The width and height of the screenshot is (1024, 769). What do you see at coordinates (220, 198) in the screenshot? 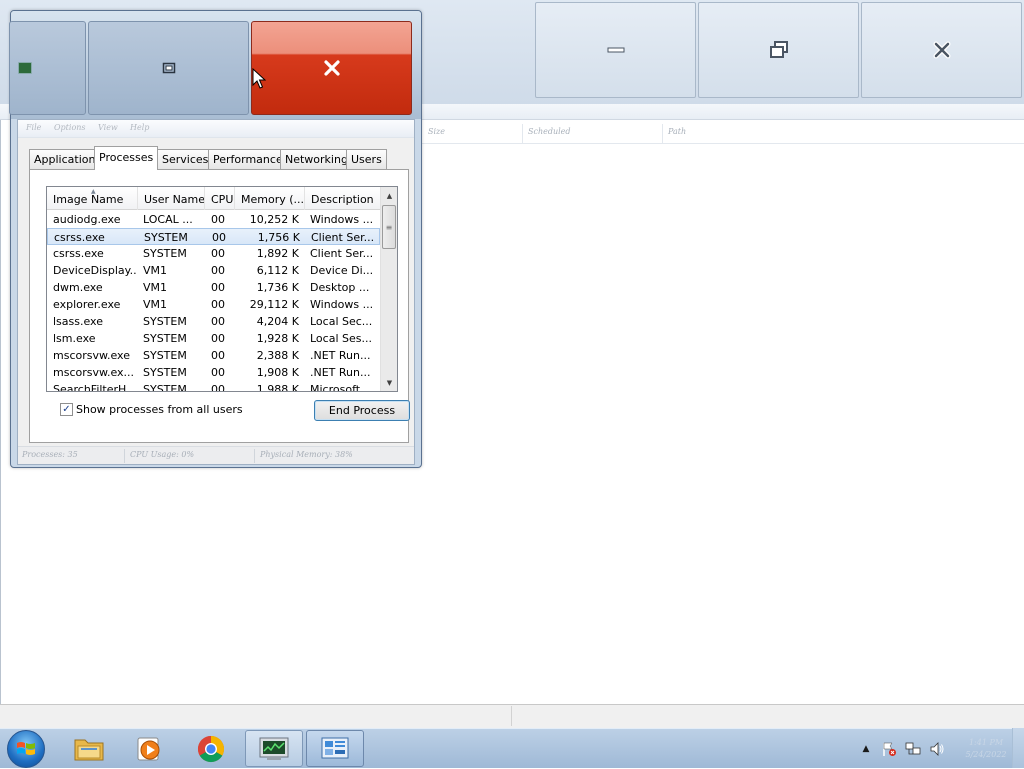
I see `column-cpu: CPU` at bounding box center [220, 198].